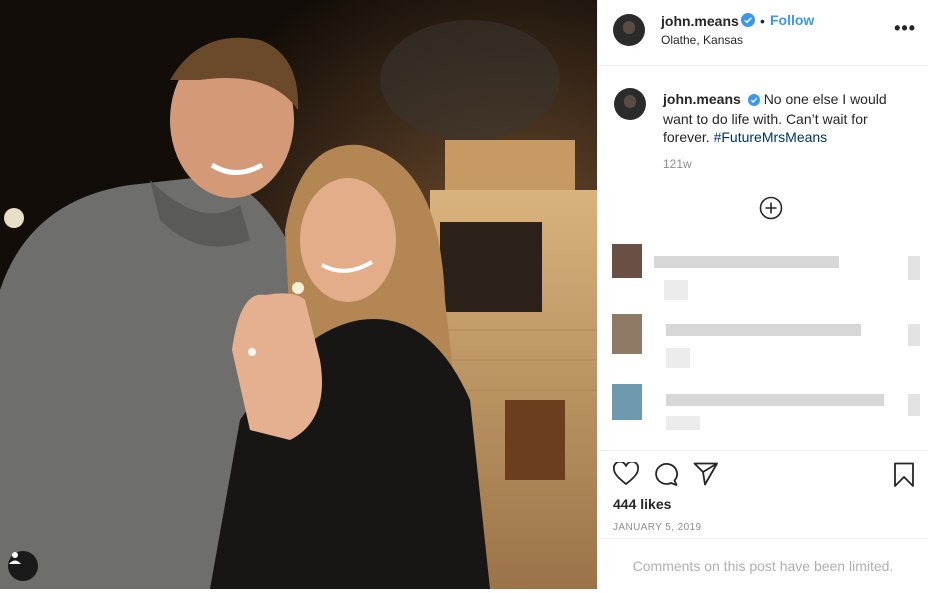 The height and width of the screenshot is (593, 928). I want to click on post-location: Olathe, Kansas, so click(702, 40).